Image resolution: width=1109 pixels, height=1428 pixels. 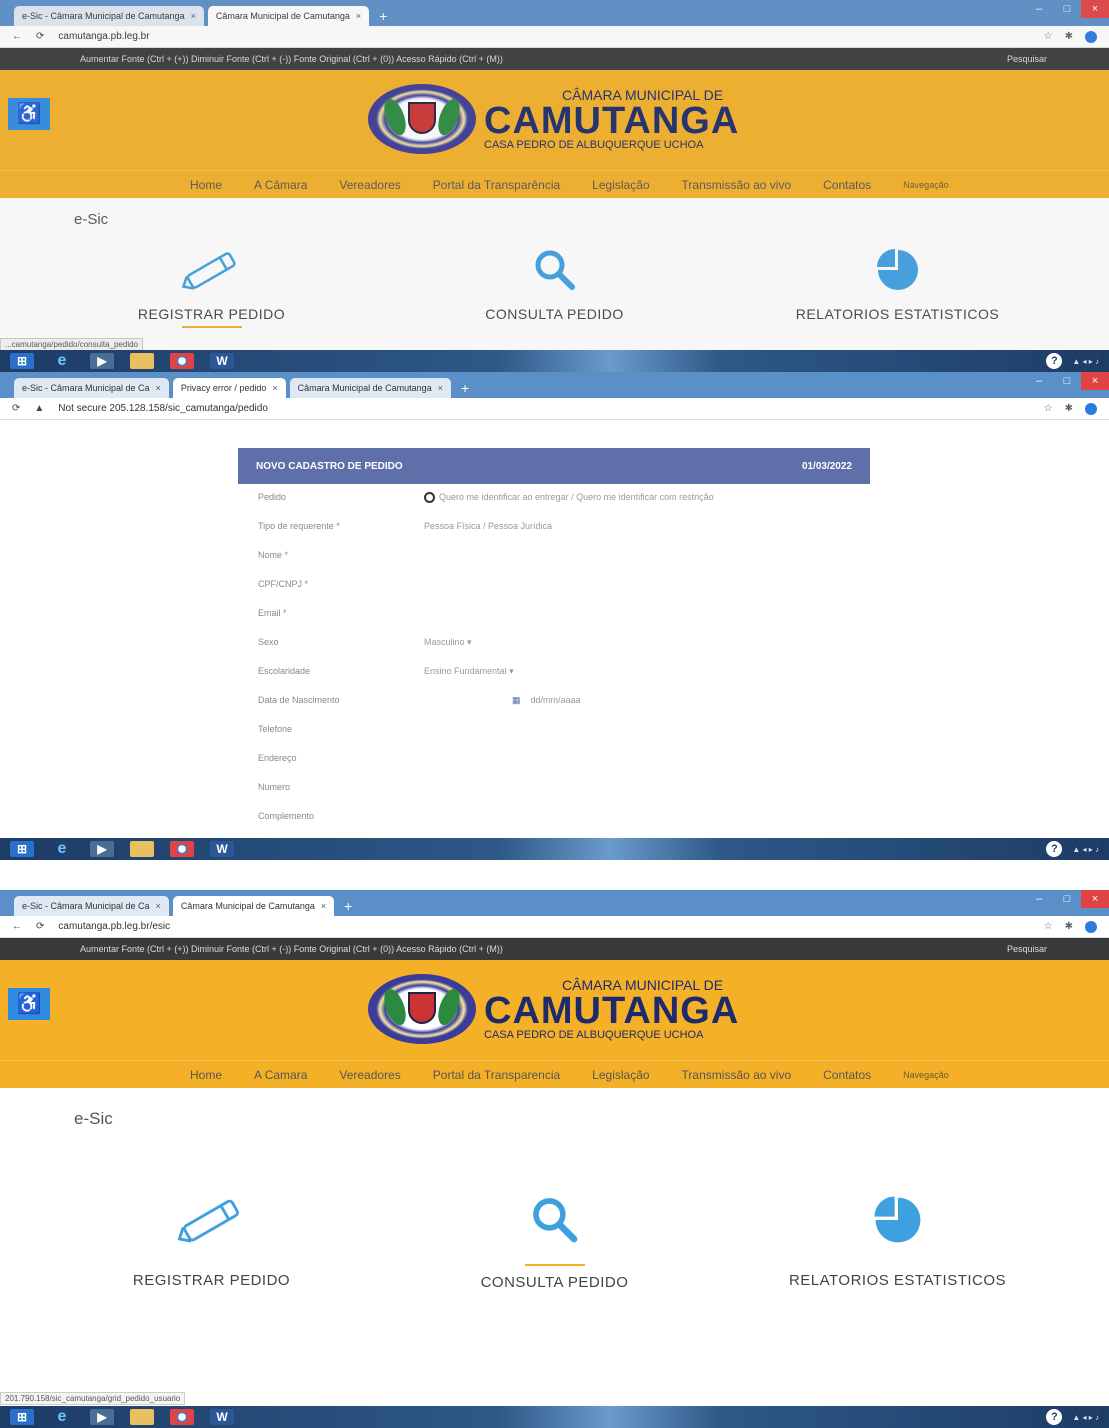 What do you see at coordinates (429, 498) in the screenshot?
I see `identify-radio` at bounding box center [429, 498].